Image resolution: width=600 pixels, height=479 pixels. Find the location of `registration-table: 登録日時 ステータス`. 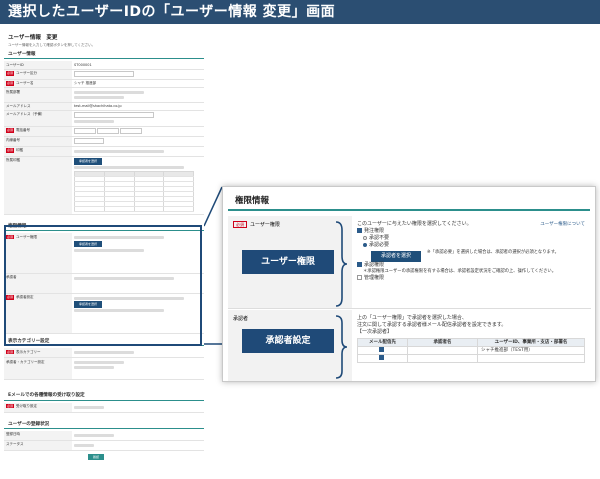

registration-table: 登録日時 ステータス is located at coordinates (104, 440).